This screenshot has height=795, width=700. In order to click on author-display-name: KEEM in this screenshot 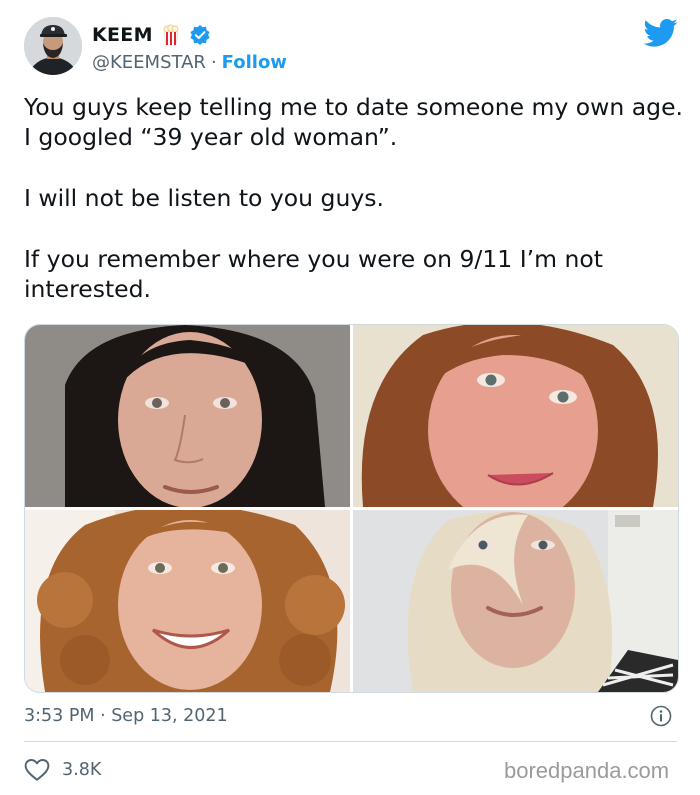, I will do `click(122, 35)`.